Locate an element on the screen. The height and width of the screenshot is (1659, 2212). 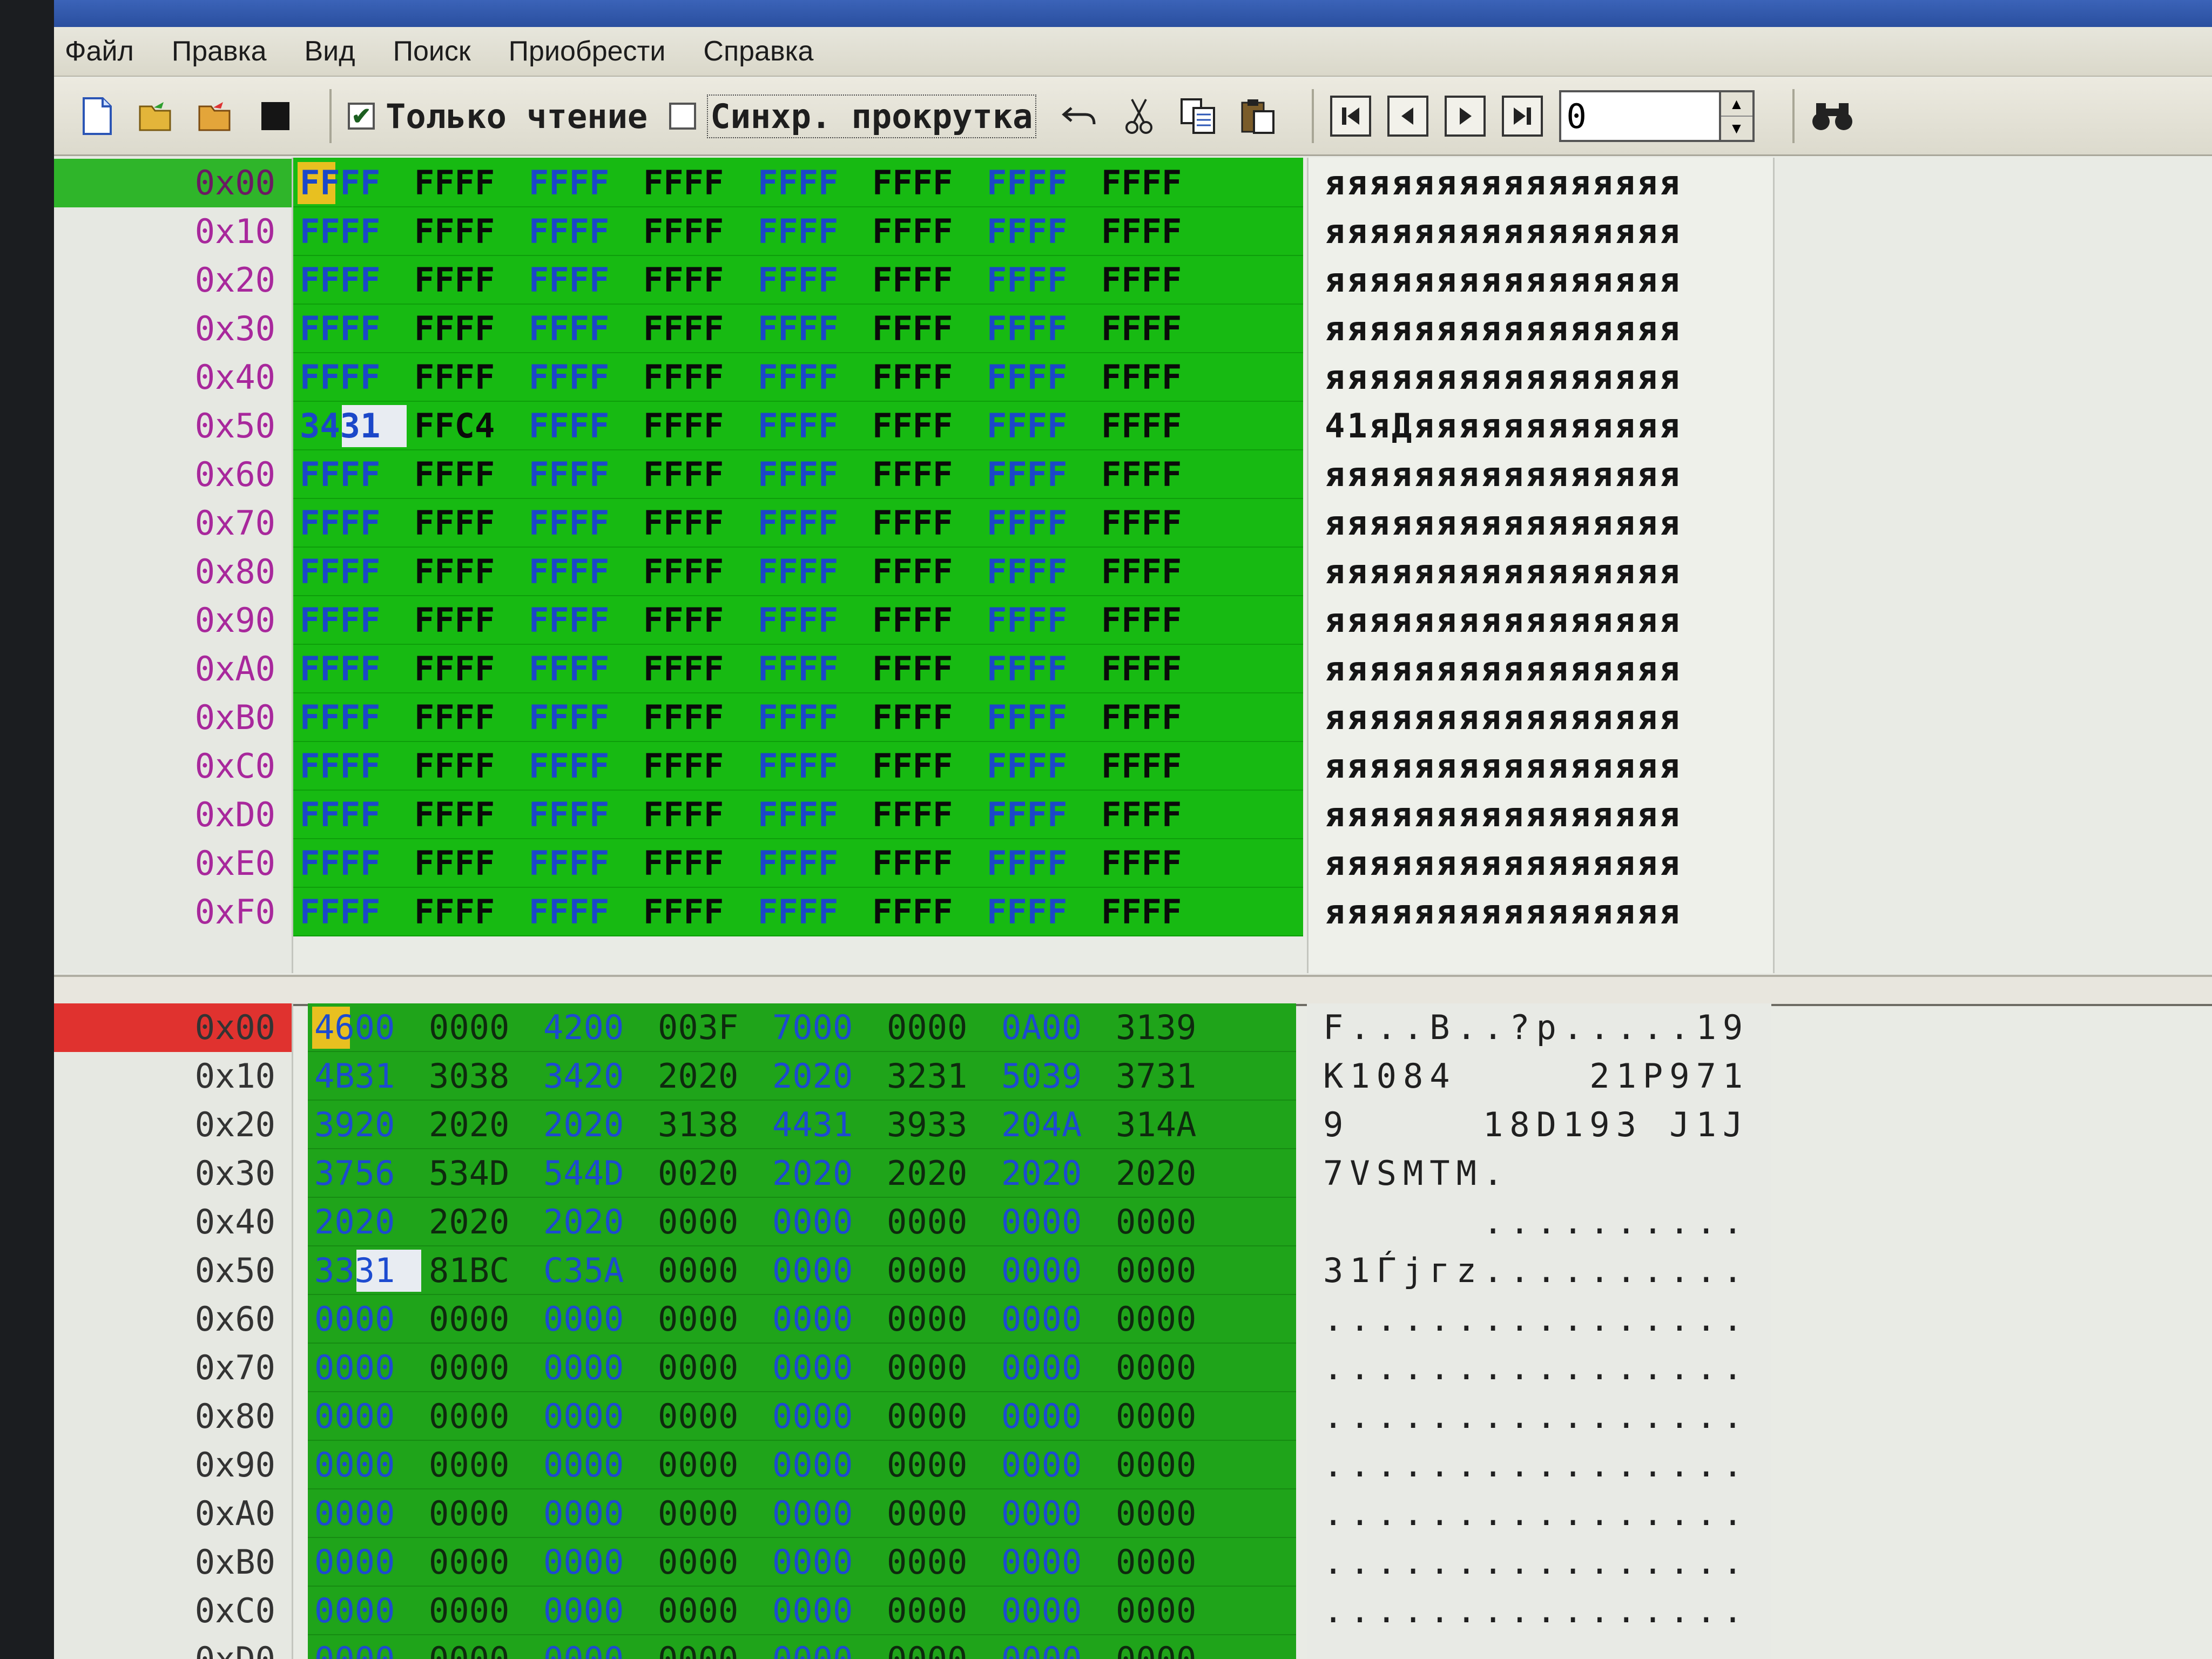
hex-word: 3138 is located at coordinates (705, 1125).